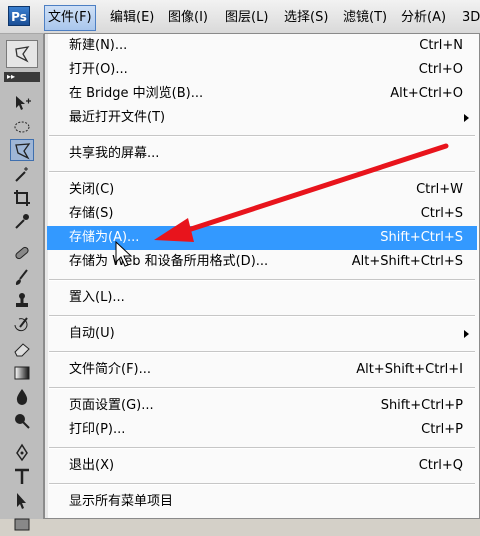 The image size is (480, 536). I want to click on path-select-icon, so click(22, 501).